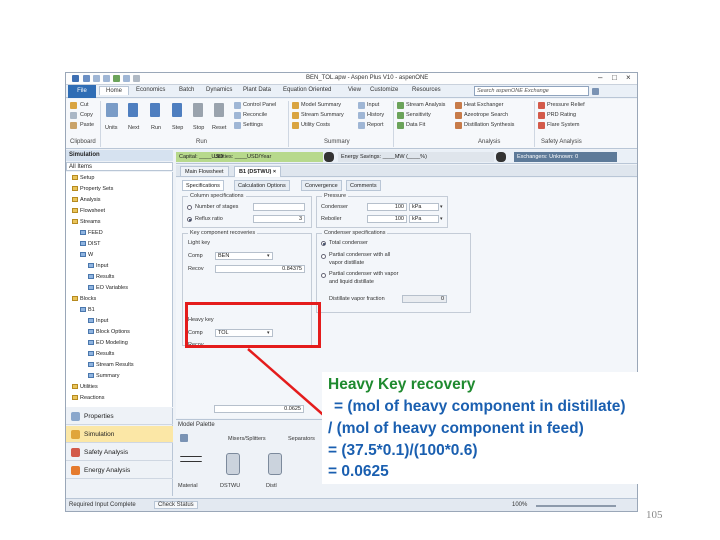 This screenshot has height=540, width=720. Describe the element at coordinates (456, 428) in the screenshot. I see `callout-line-3: / (mol of heavy component in feed)` at that location.